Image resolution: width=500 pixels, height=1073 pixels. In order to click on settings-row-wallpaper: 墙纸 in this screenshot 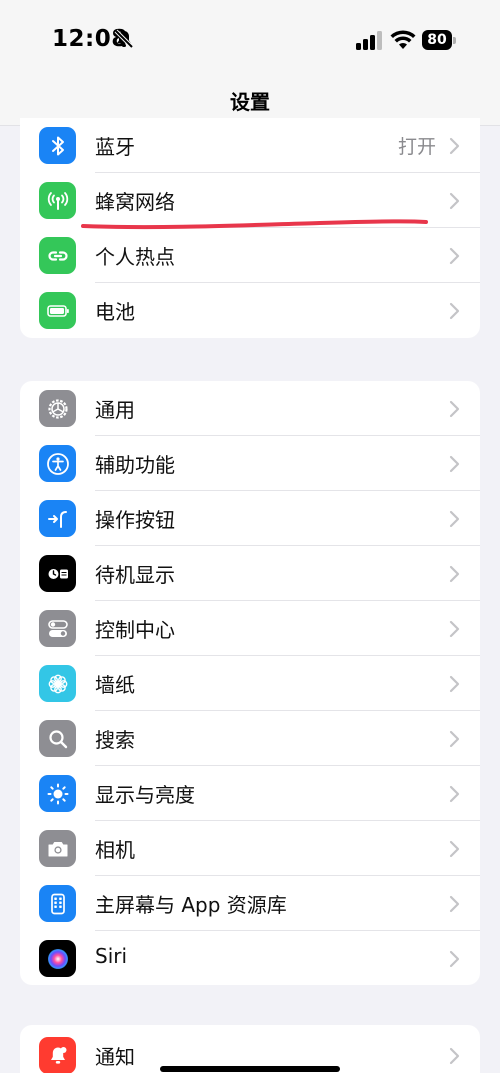, I will do `click(250, 683)`.